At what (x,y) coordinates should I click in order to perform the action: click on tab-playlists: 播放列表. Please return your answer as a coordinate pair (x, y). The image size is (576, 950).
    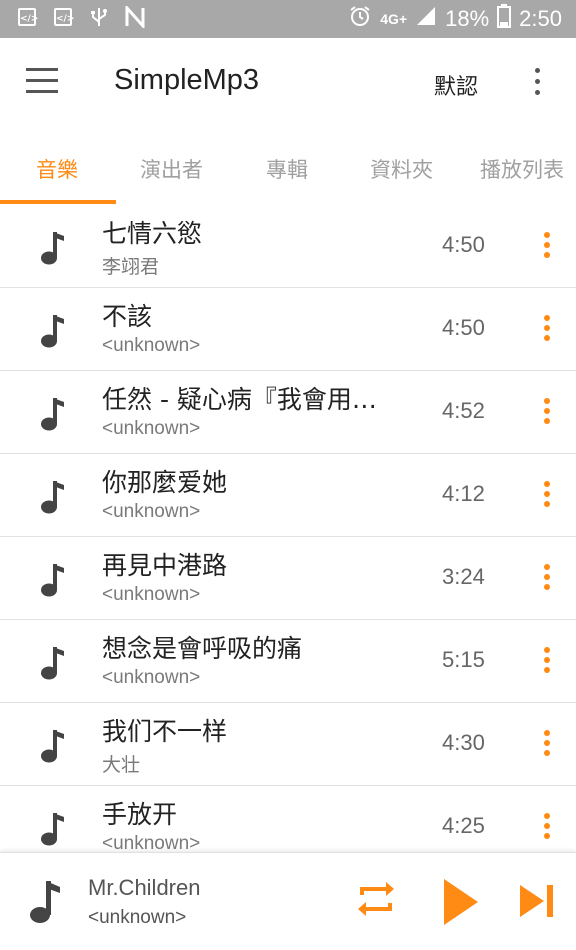
    Looking at the image, I should click on (522, 169).